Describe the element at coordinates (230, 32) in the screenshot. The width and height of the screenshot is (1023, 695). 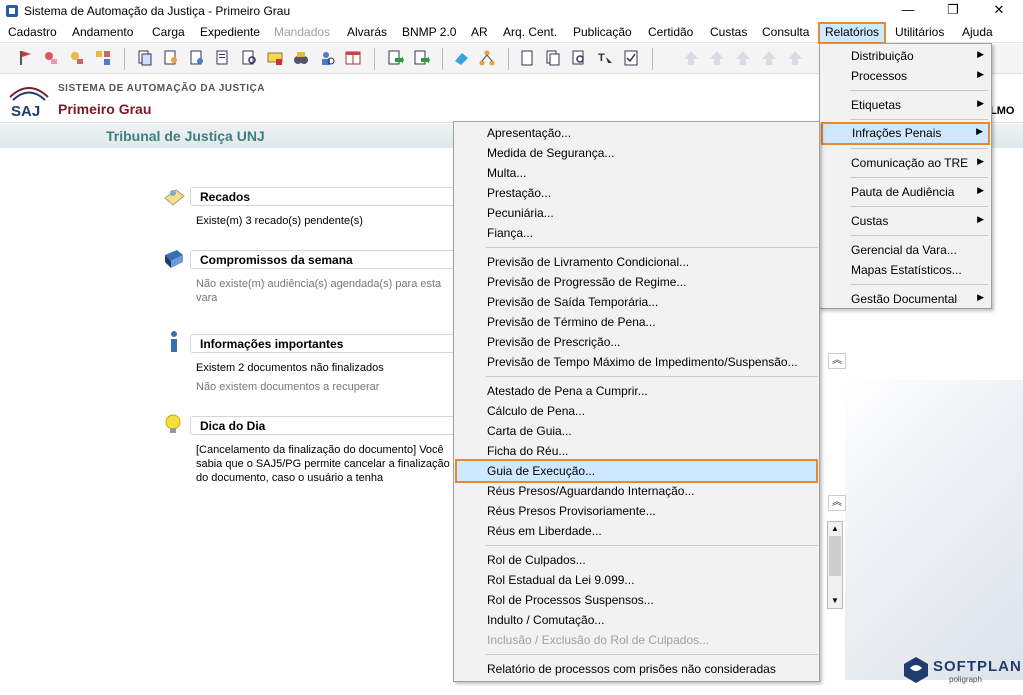
I see `menu-expediente: Expediente` at that location.